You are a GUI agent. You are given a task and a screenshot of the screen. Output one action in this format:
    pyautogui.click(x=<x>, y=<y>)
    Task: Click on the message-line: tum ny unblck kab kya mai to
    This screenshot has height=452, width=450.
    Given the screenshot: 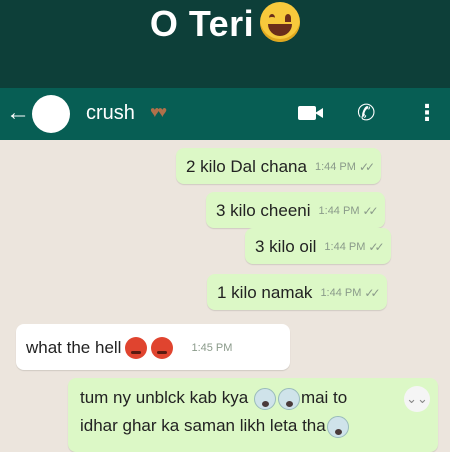 What is the action you would take?
    pyautogui.click(x=253, y=398)
    